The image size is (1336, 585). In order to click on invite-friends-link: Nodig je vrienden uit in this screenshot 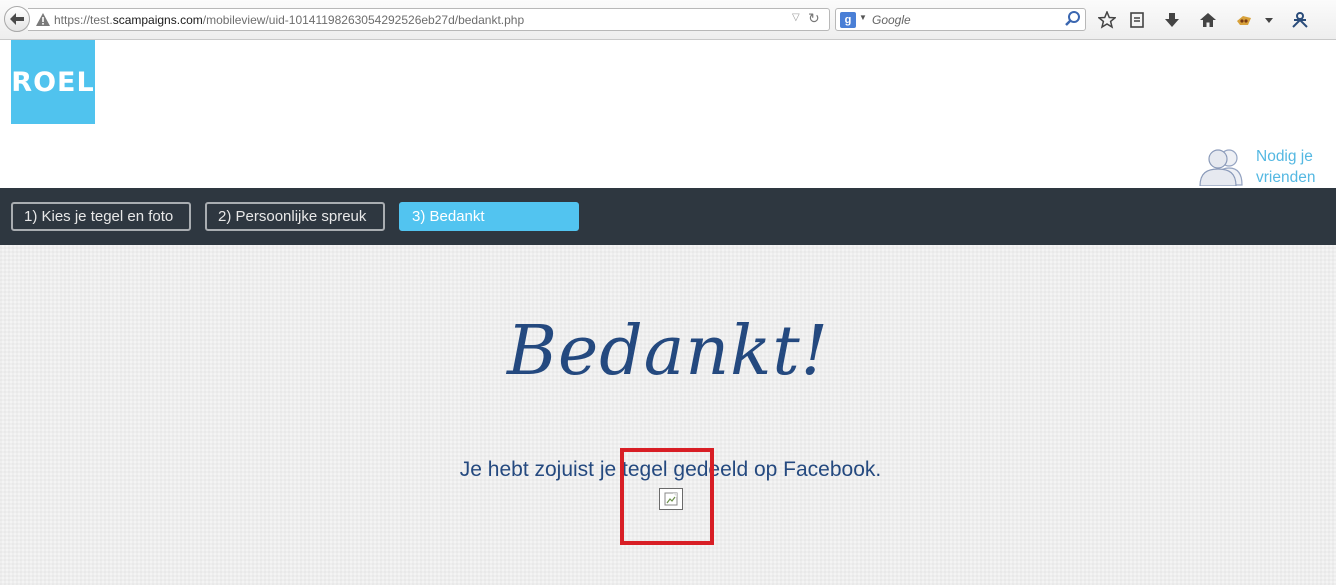, I will do `click(1266, 176)`.